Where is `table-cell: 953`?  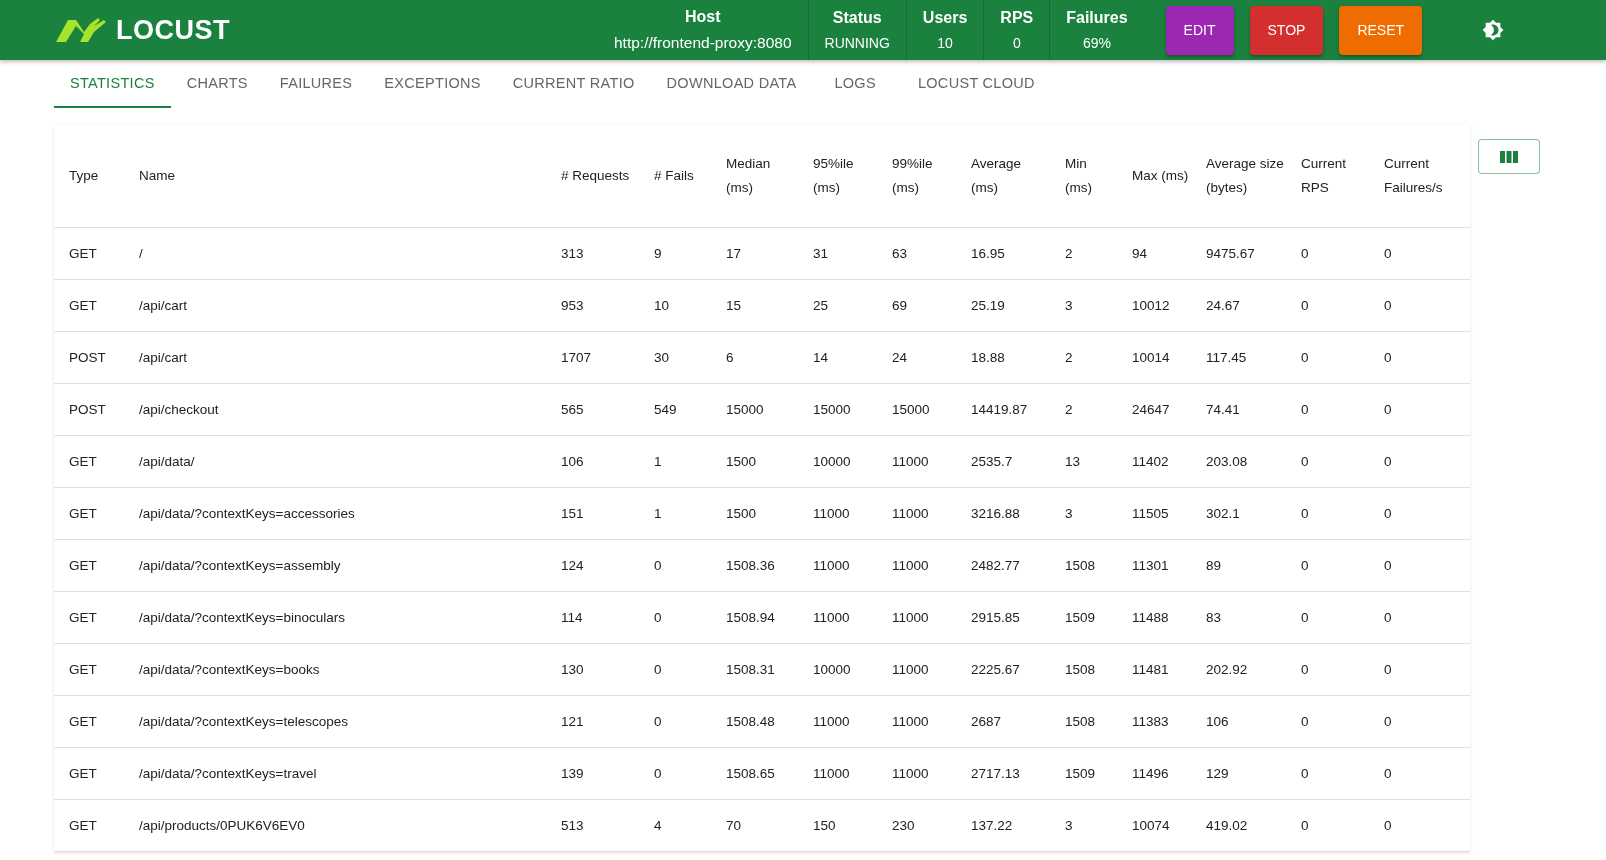
table-cell: 953 is located at coordinates (592, 306).